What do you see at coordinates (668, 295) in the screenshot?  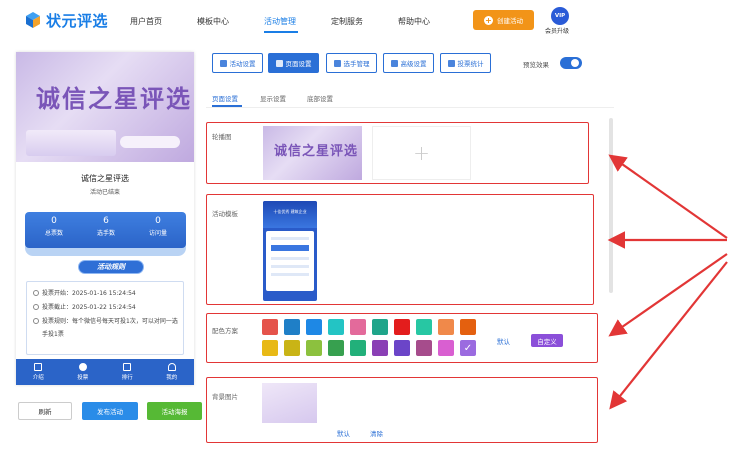 I see `arrow-to-colors` at bounding box center [668, 295].